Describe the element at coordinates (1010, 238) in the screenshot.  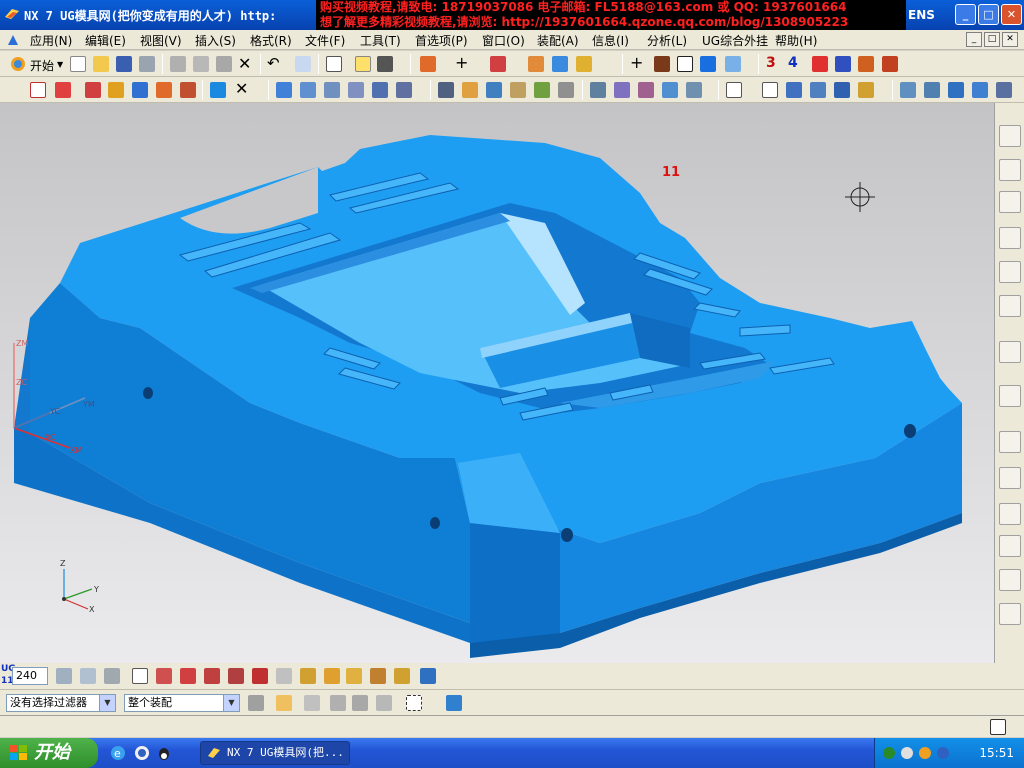
I see `reuse-library-icon` at that location.